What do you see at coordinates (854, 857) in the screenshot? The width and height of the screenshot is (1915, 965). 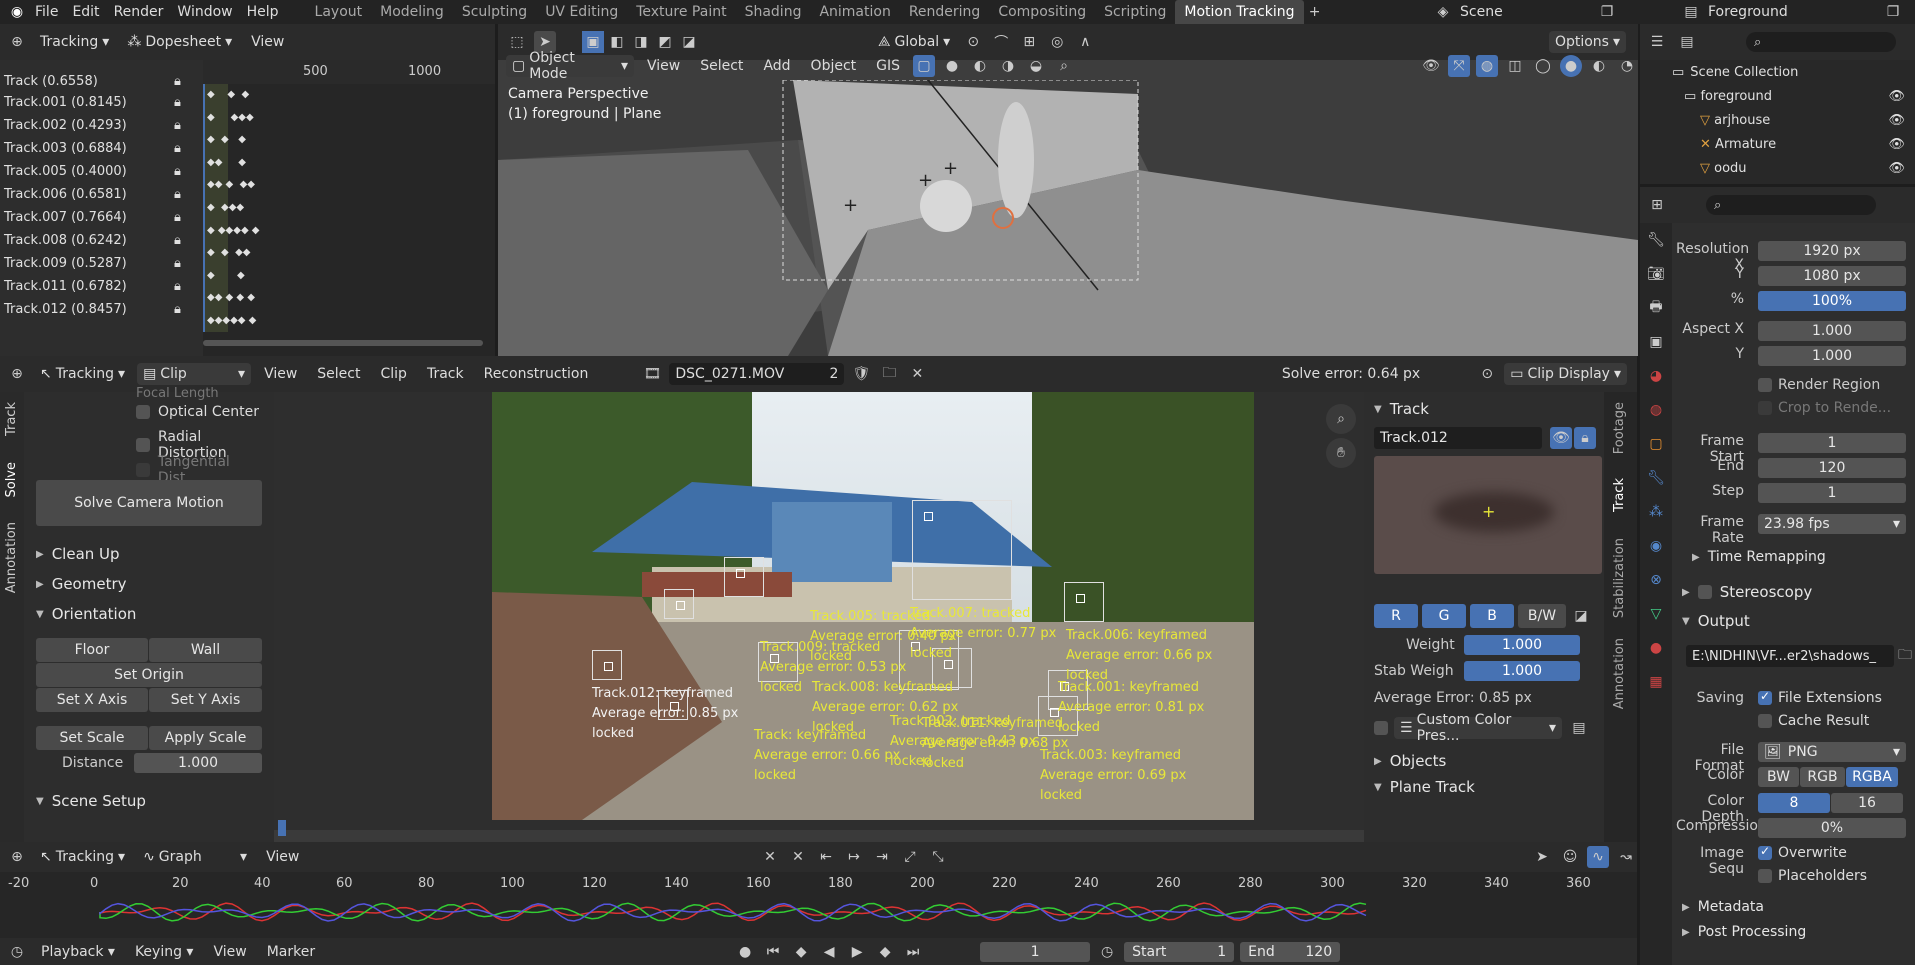 I see `graph-tool-icon: ↦` at bounding box center [854, 857].